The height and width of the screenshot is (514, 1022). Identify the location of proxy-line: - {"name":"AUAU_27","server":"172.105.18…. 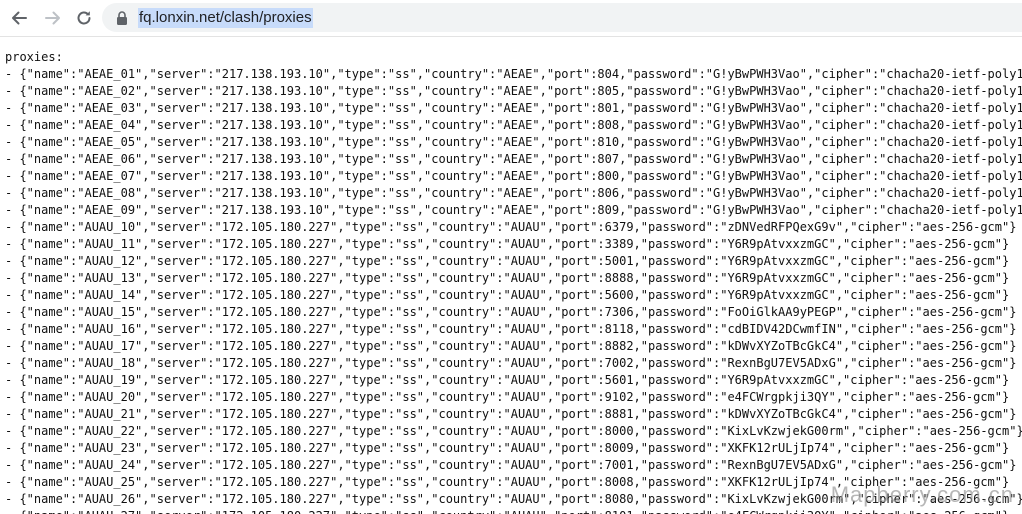
(513, 511).